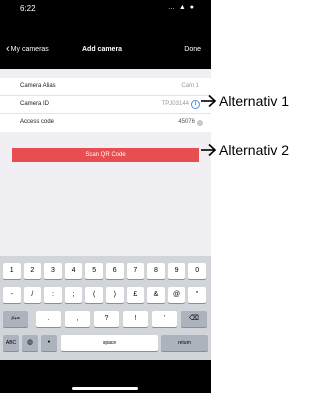 Image resolution: width=329 pixels, height=393 pixels. What do you see at coordinates (194, 319) in the screenshot?
I see `delete-key: ⌫` at bounding box center [194, 319].